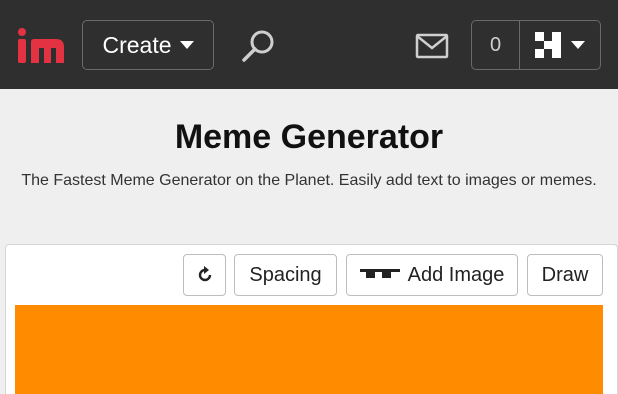 This screenshot has height=394, width=618. I want to click on spacing-button-label: Spacing, so click(285, 274).